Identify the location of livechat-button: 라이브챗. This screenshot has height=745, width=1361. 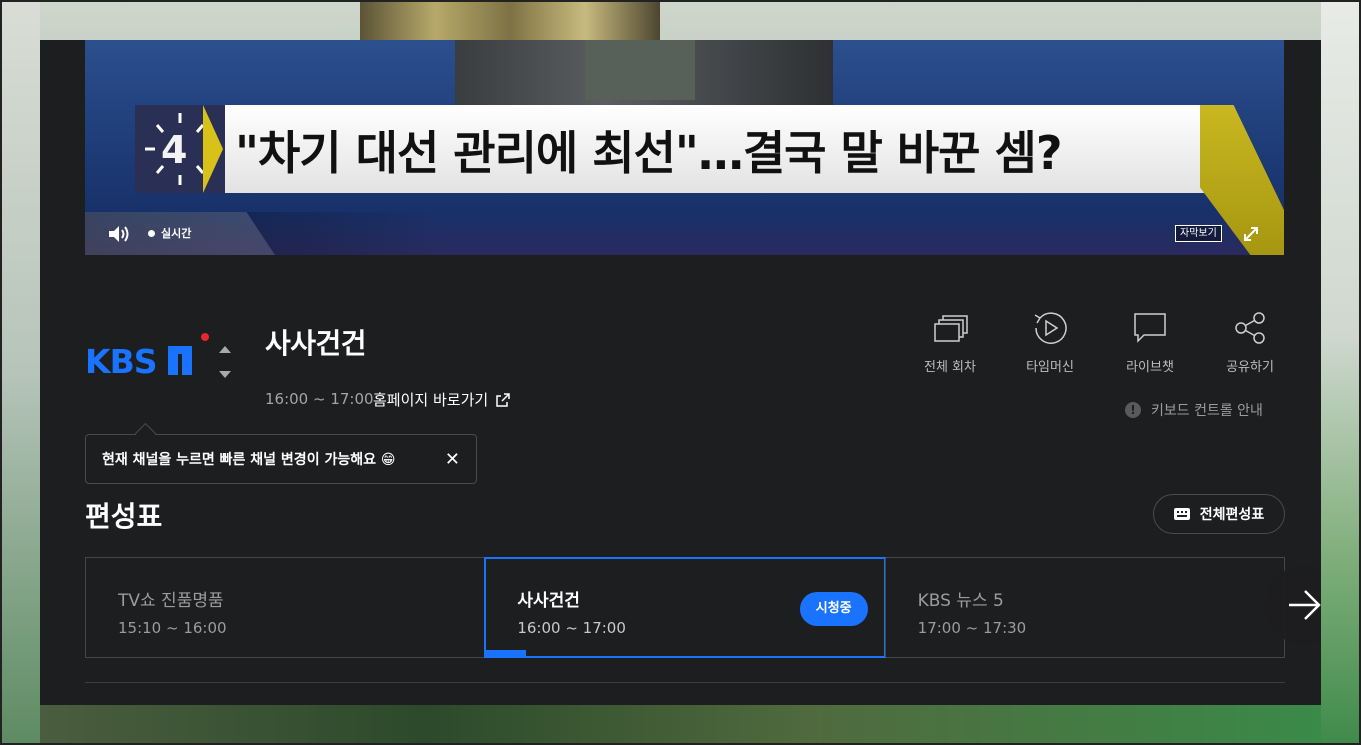
(1150, 342).